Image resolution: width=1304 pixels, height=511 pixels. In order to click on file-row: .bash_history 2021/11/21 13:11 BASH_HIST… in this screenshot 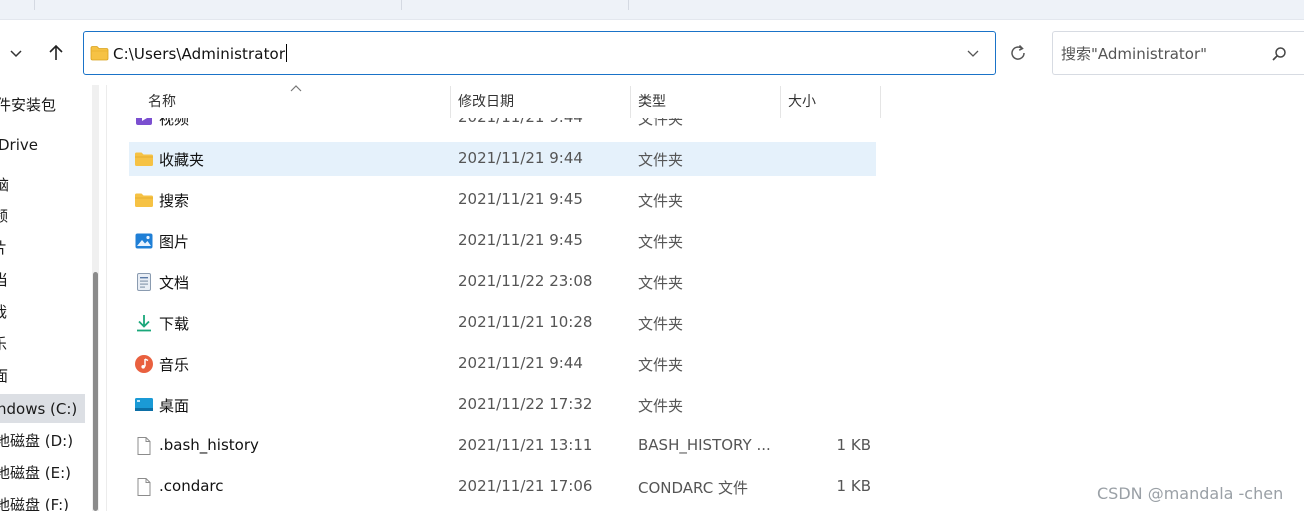, I will do `click(502, 446)`.